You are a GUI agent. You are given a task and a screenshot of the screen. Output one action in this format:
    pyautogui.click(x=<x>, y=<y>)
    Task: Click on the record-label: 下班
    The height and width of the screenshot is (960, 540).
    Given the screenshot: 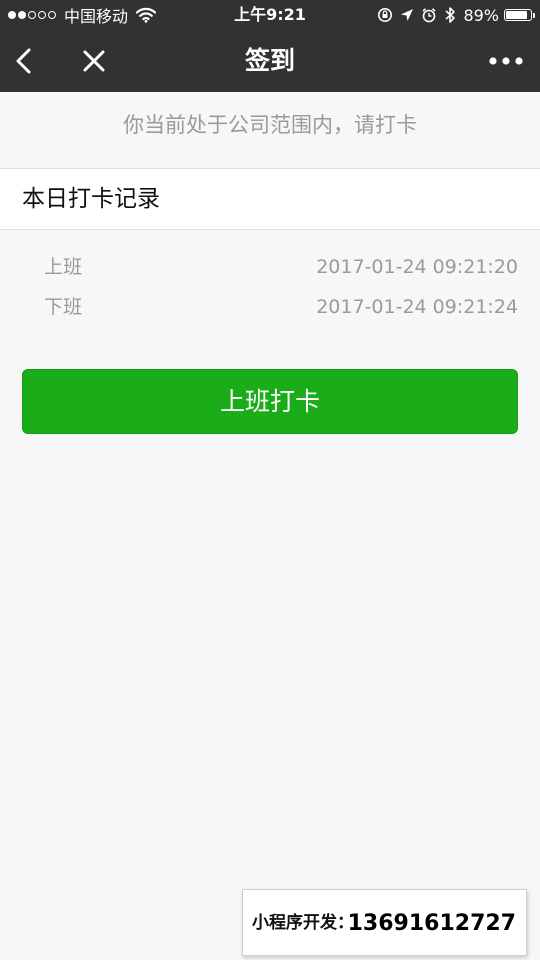 What is the action you would take?
    pyautogui.click(x=63, y=307)
    